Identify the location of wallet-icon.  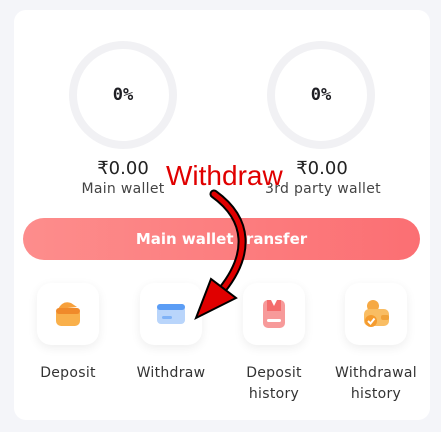
(68, 314).